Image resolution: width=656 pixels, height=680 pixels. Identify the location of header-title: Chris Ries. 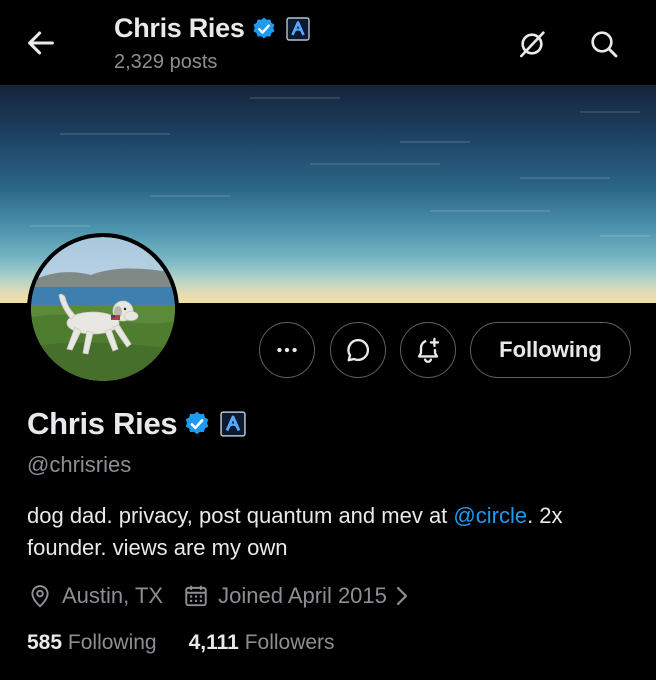
(212, 28).